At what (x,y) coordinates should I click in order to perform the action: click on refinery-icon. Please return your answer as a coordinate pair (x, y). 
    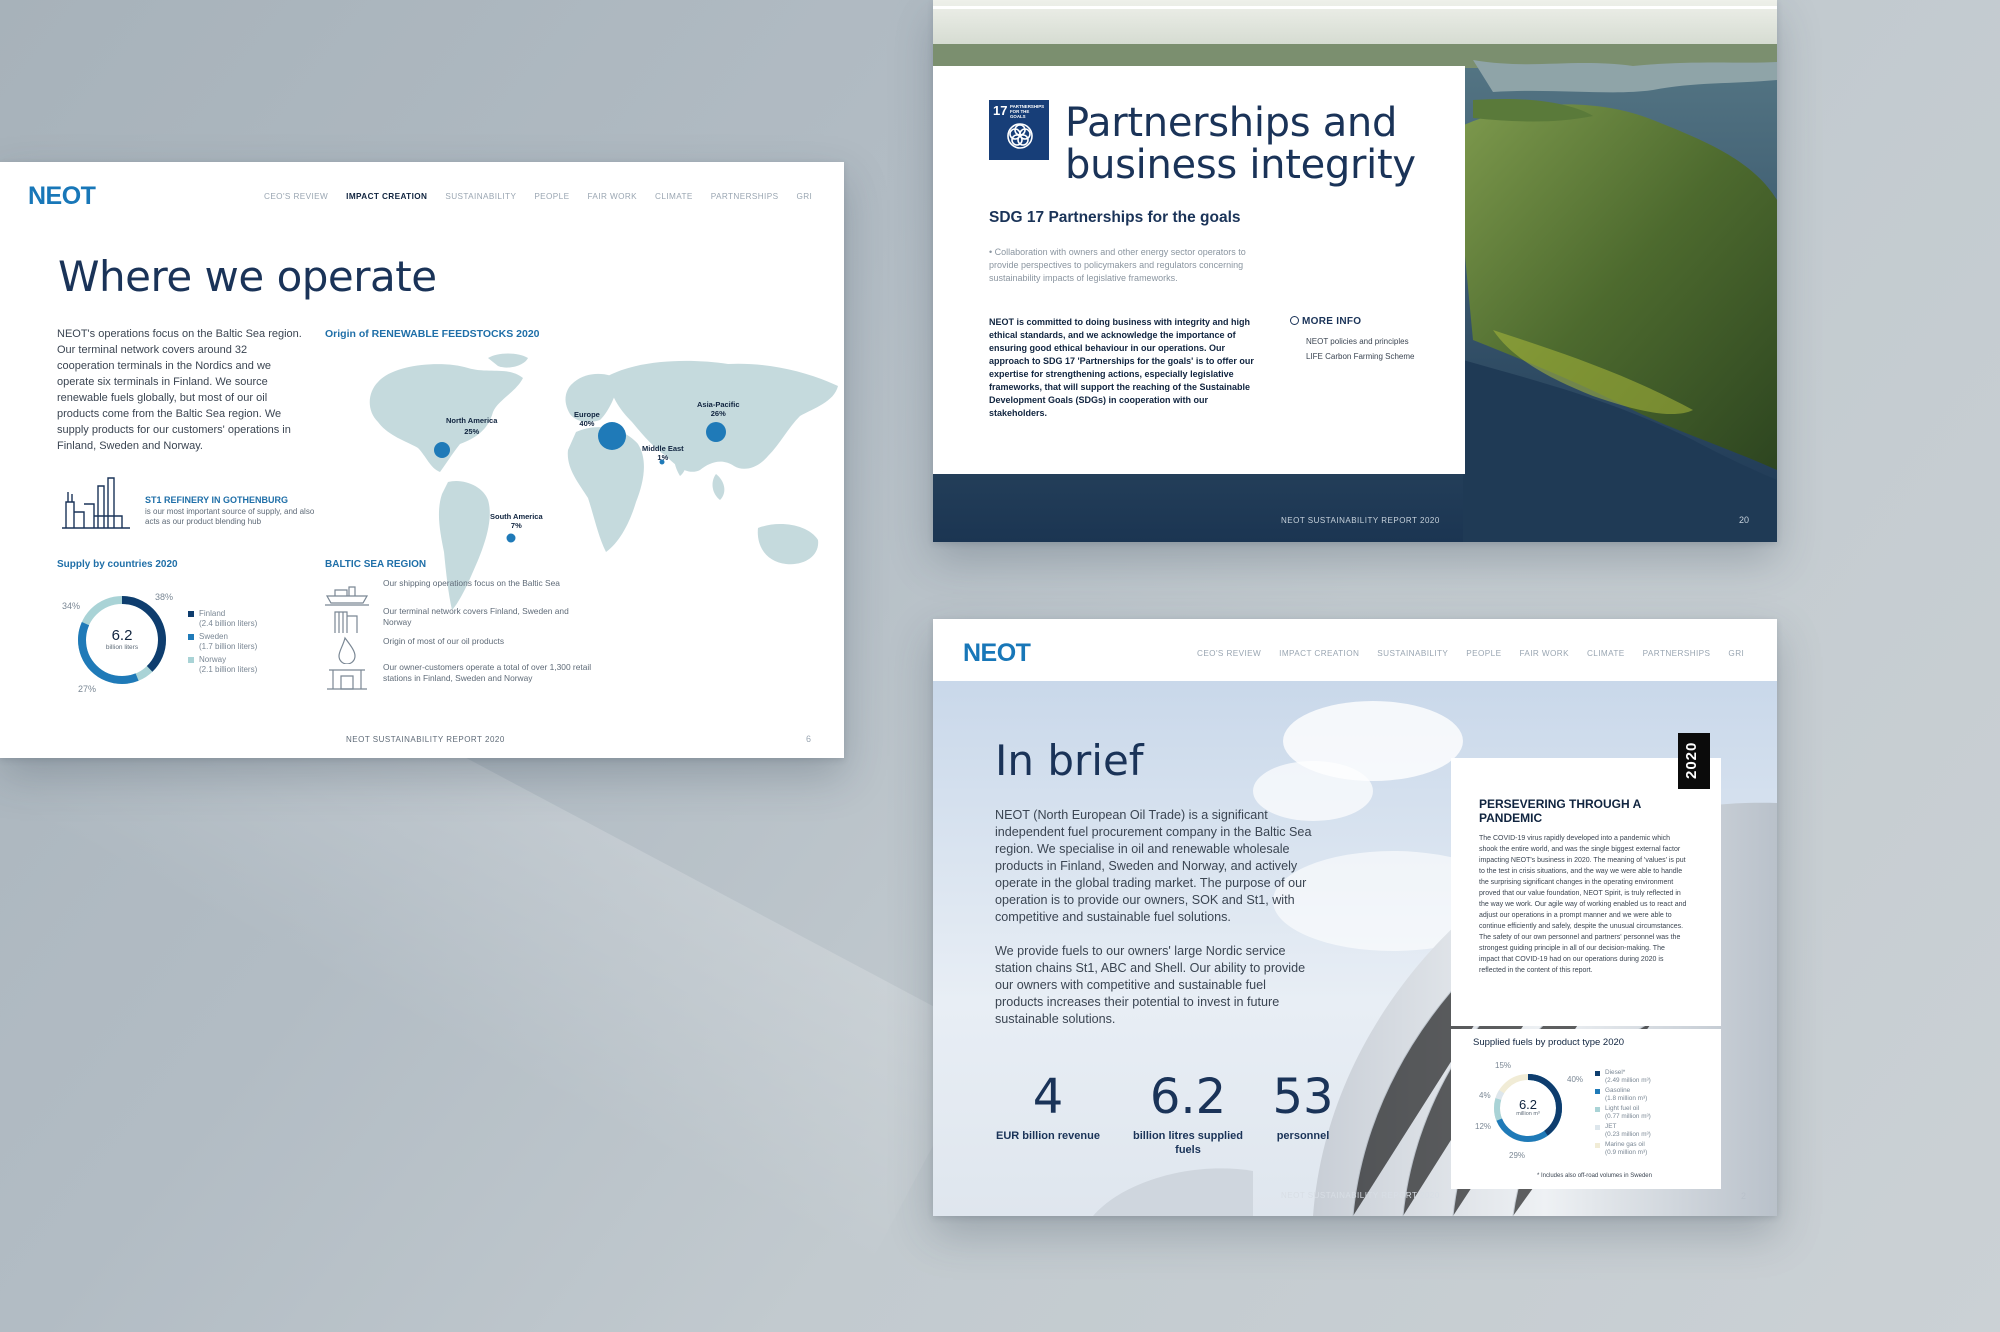
    Looking at the image, I should click on (96, 503).